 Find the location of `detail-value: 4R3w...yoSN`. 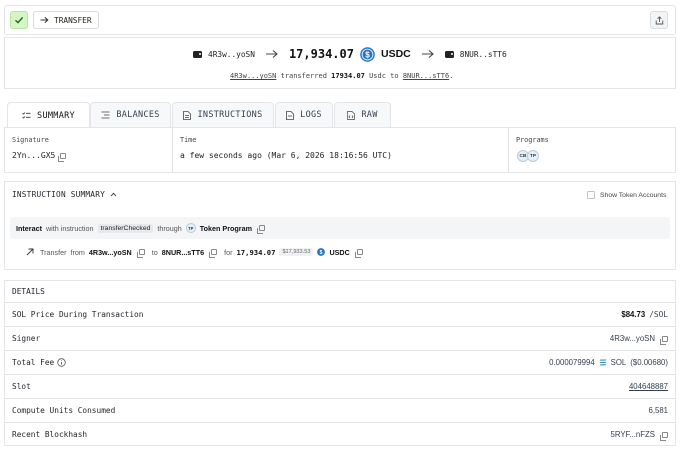

detail-value: 4R3w...yoSN is located at coordinates (639, 339).